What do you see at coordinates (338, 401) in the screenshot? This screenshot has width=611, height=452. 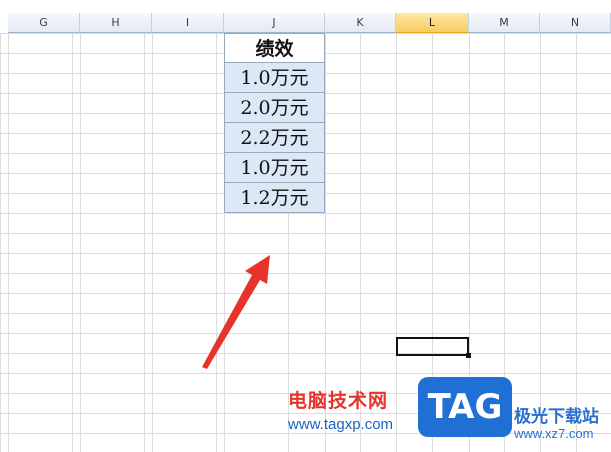 I see `watermark-name: 电脑技术网` at bounding box center [338, 401].